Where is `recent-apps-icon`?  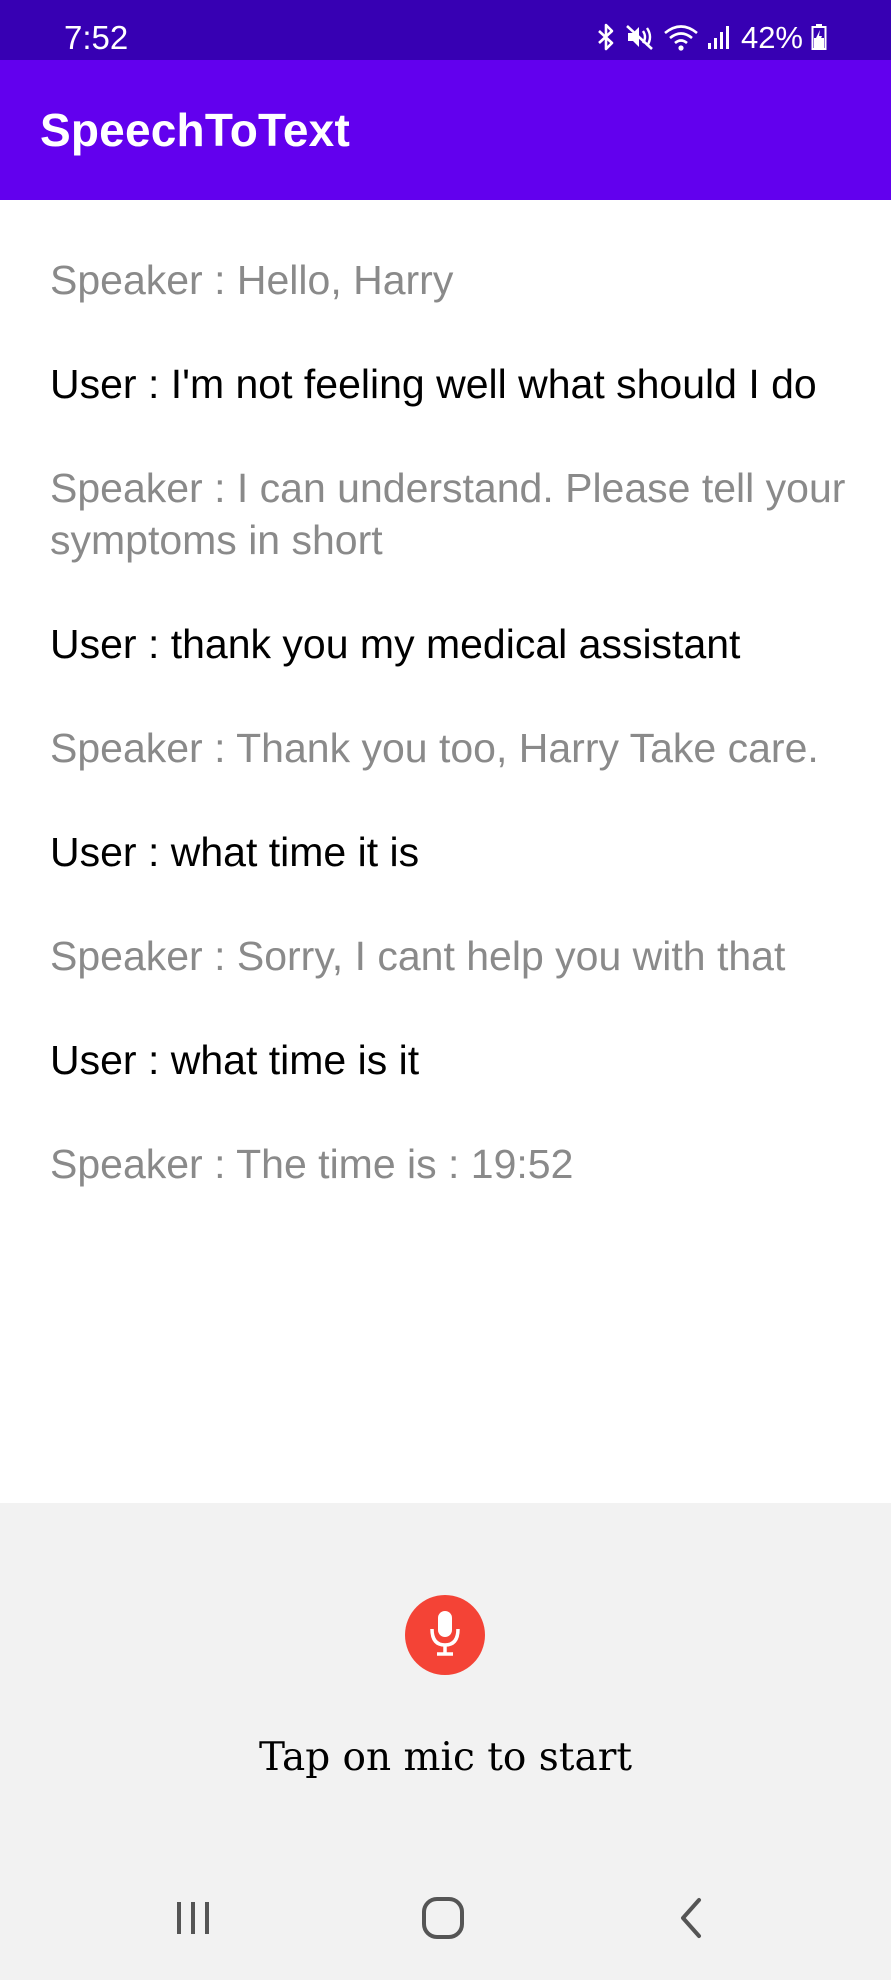 recent-apps-icon is located at coordinates (193, 1920).